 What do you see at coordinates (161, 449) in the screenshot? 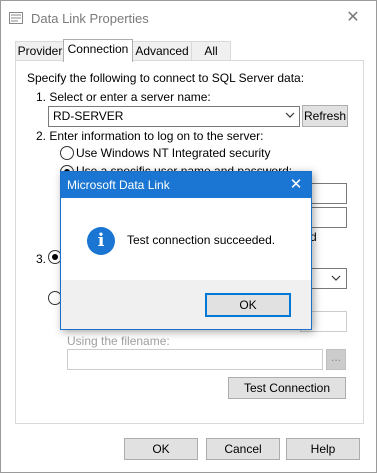
I see `ok-button: OK` at bounding box center [161, 449].